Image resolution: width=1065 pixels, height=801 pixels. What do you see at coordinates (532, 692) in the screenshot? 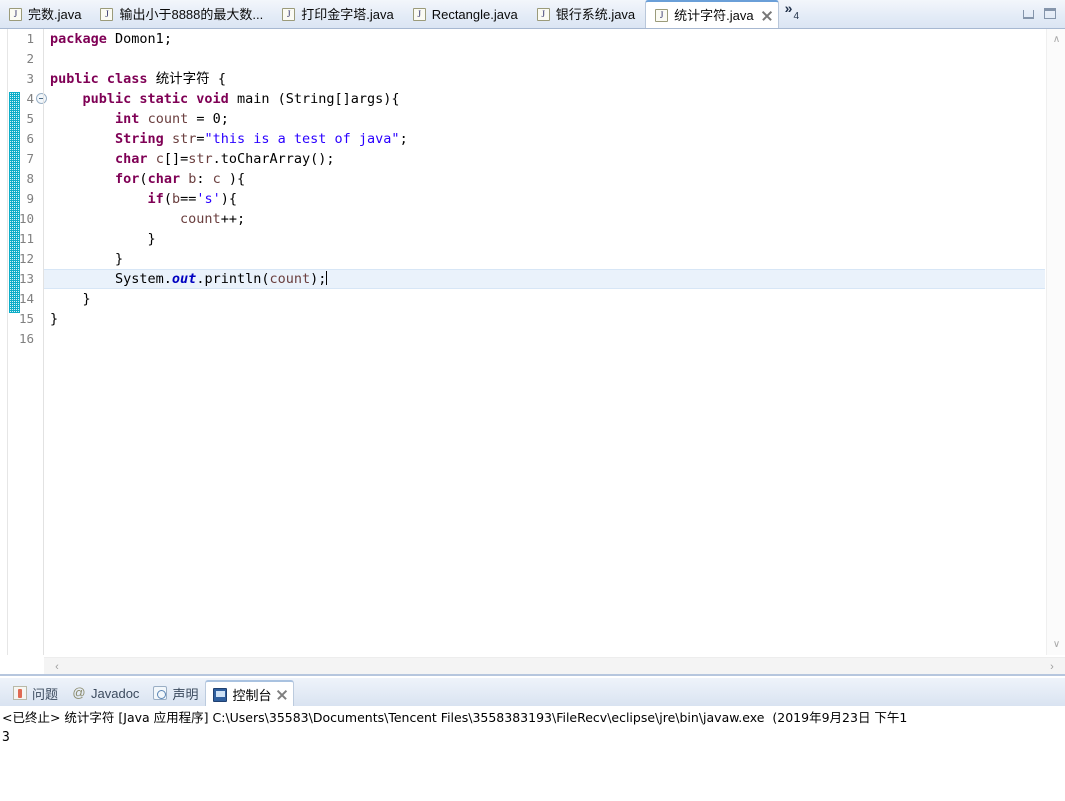
I see `console-tab-bar: 问题 @ Javadoc 声明 控制台` at bounding box center [532, 692].